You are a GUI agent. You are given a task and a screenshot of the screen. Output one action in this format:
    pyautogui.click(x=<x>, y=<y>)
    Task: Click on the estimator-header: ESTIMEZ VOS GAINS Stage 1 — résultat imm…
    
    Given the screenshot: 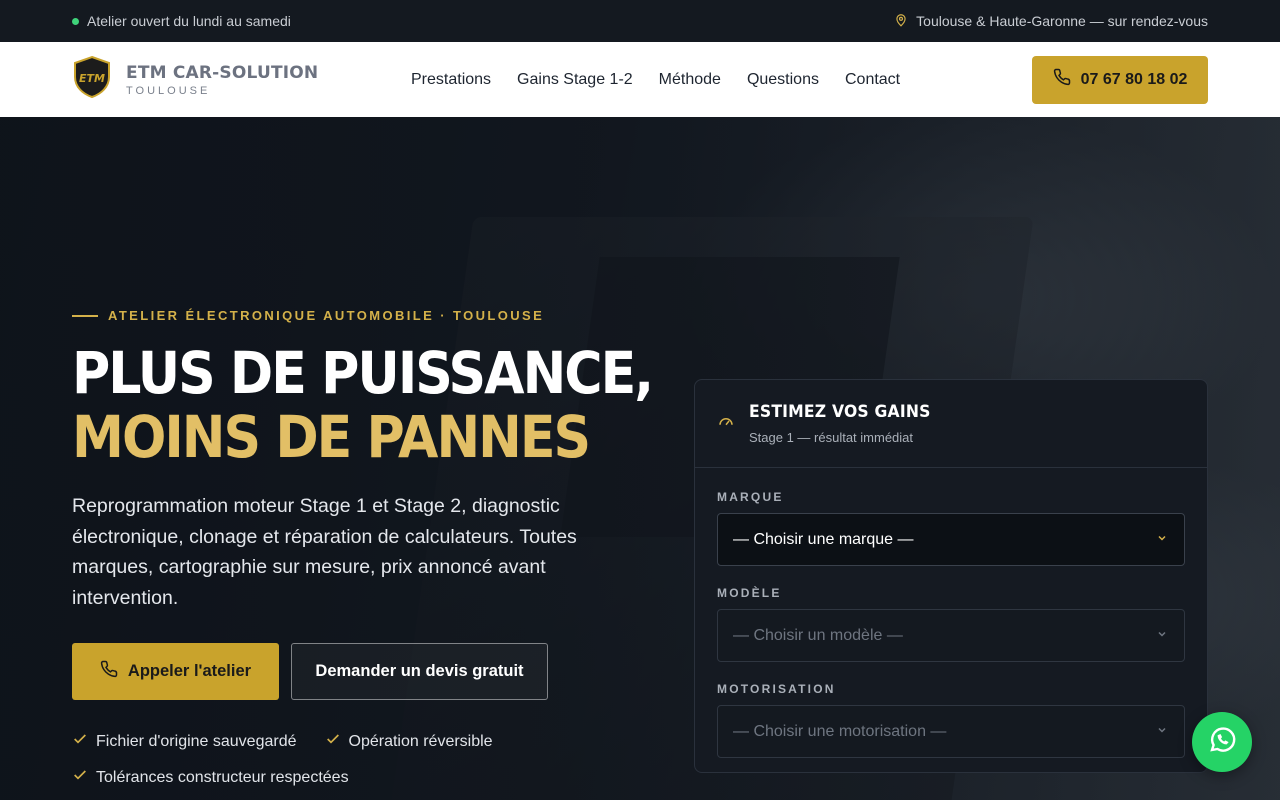 What is the action you would take?
    pyautogui.click(x=951, y=424)
    